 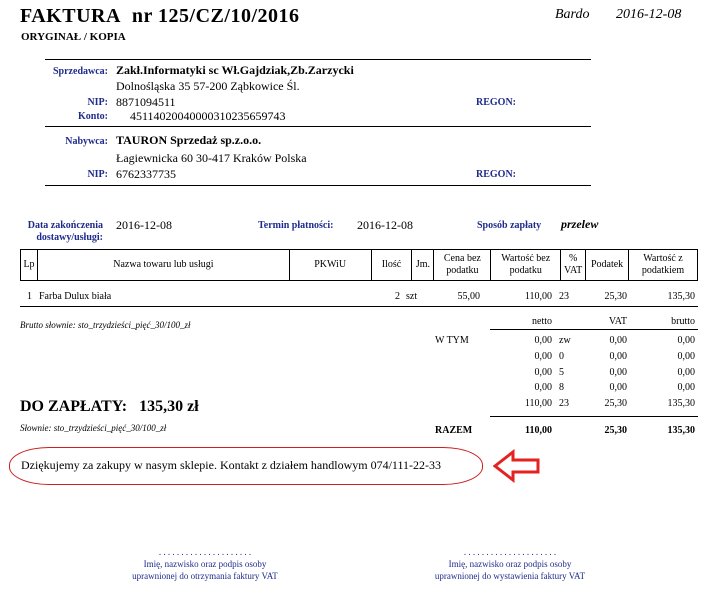 I want to click on buyer-nip-label: NIP:, so click(x=97, y=174).